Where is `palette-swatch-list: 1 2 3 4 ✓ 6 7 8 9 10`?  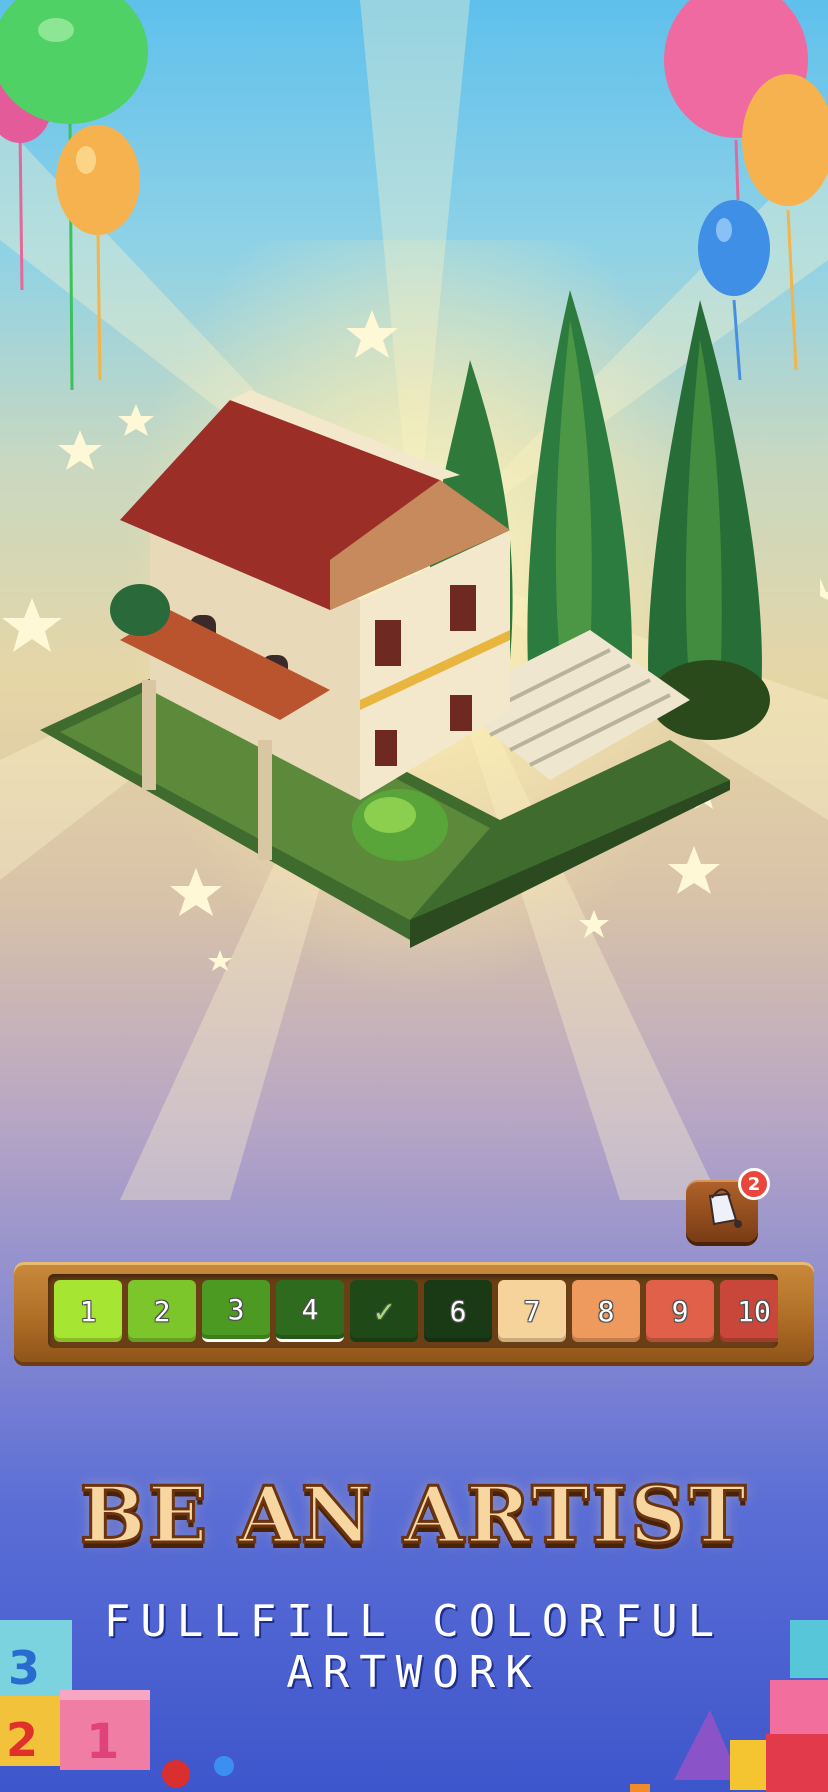 palette-swatch-list: 1 2 3 4 ✓ 6 7 8 9 10 is located at coordinates (413, 1311).